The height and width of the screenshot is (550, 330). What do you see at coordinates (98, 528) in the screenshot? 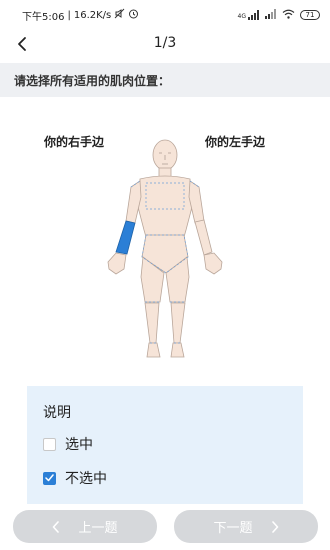
I see `prev-button-label: 上一题` at bounding box center [98, 528].